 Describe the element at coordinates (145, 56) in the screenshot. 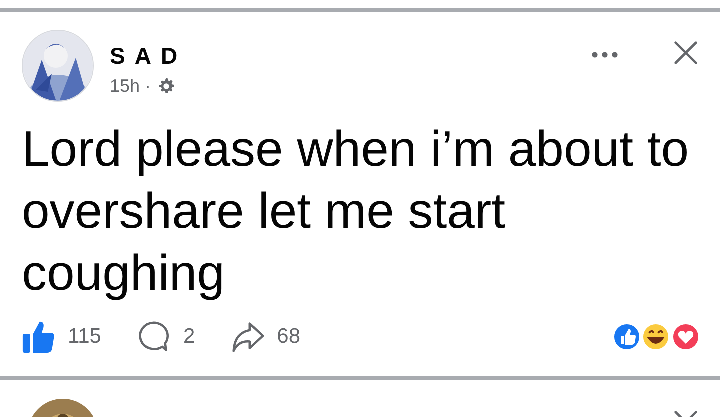

I see `author-name: S A D` at that location.